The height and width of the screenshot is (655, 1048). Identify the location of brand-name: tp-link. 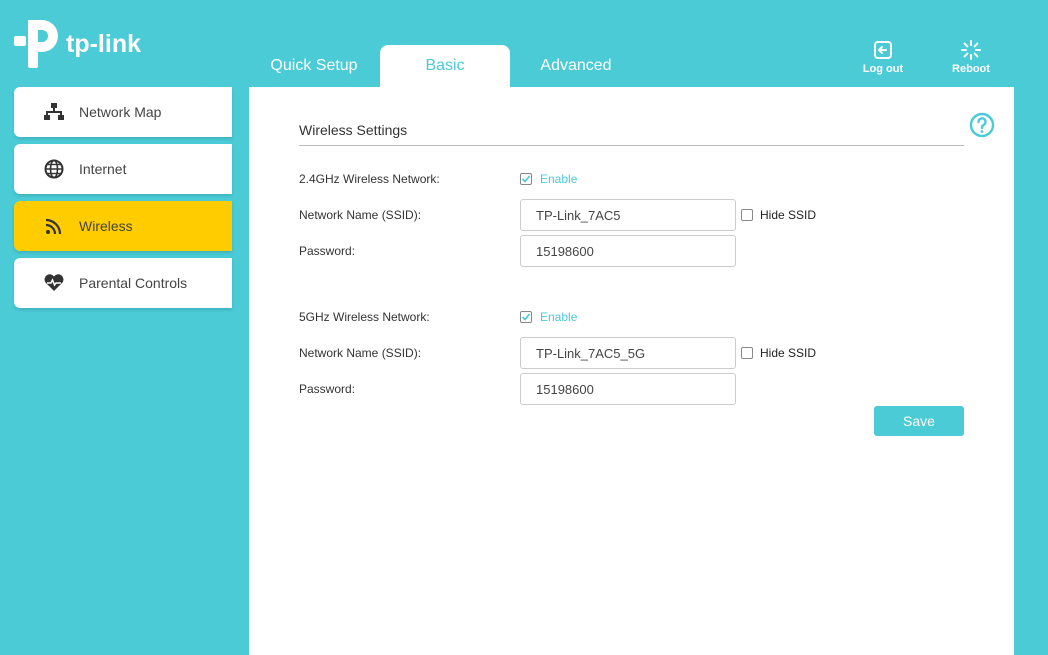
(103, 44).